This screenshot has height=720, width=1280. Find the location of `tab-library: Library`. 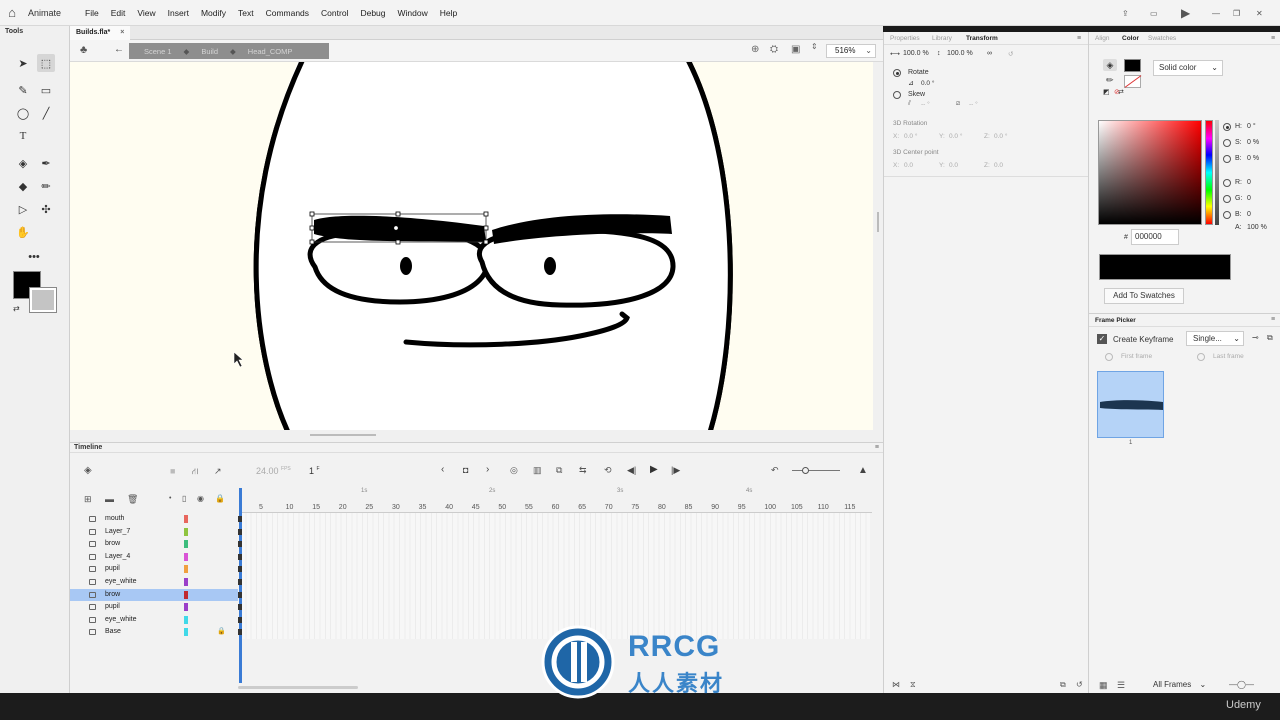

tab-library: Library is located at coordinates (942, 38).